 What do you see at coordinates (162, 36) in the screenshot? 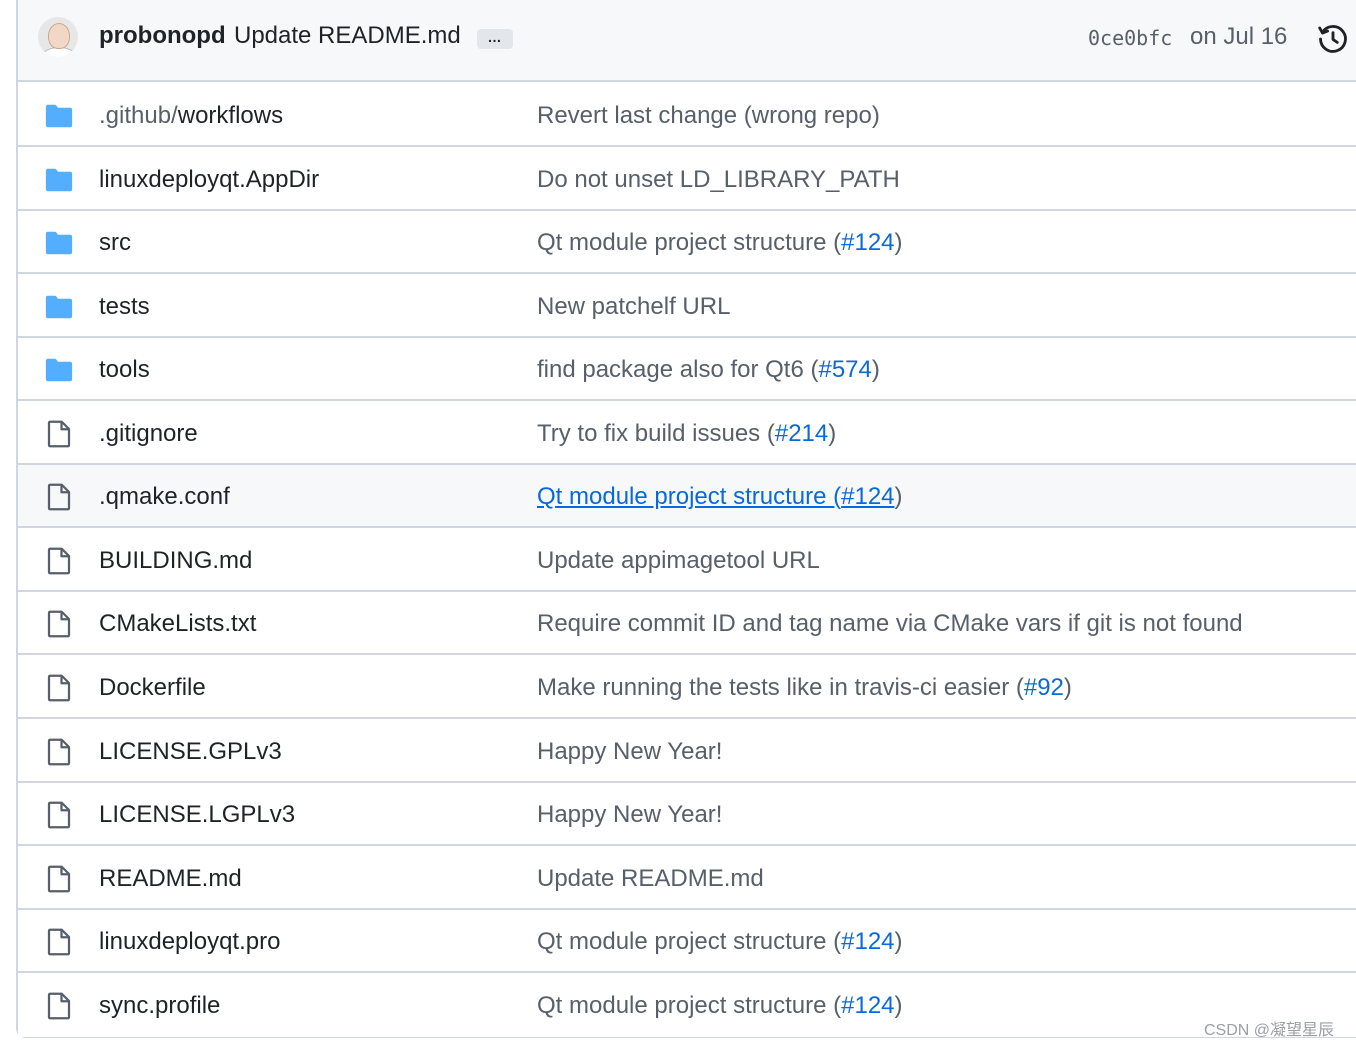
I see `commit-author-link: probonopd` at bounding box center [162, 36].